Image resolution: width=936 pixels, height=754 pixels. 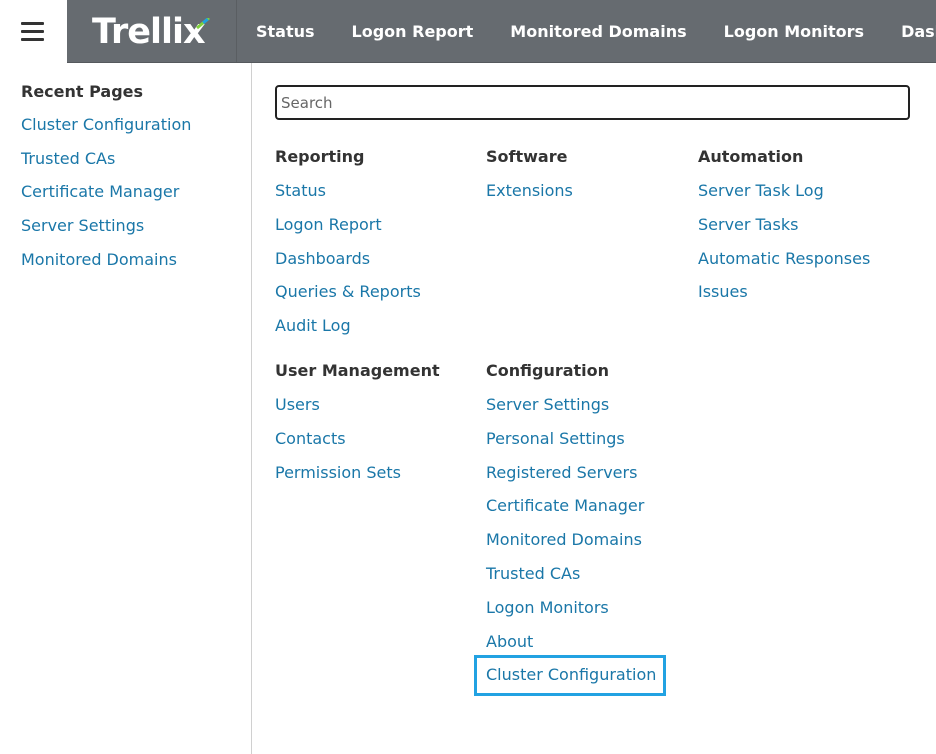 I want to click on menu-link-queries-reports: Queries & Reports, so click(x=348, y=299).